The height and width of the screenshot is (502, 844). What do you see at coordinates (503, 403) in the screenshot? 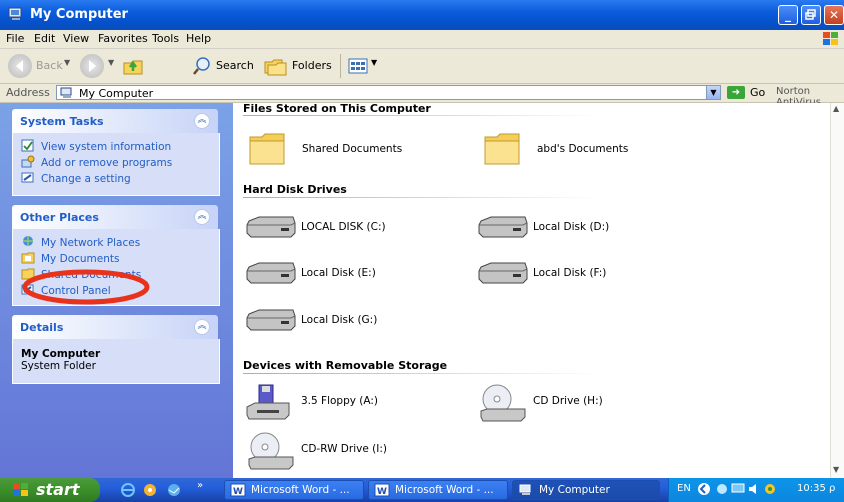
I see `cd-drive-icon` at bounding box center [503, 403].